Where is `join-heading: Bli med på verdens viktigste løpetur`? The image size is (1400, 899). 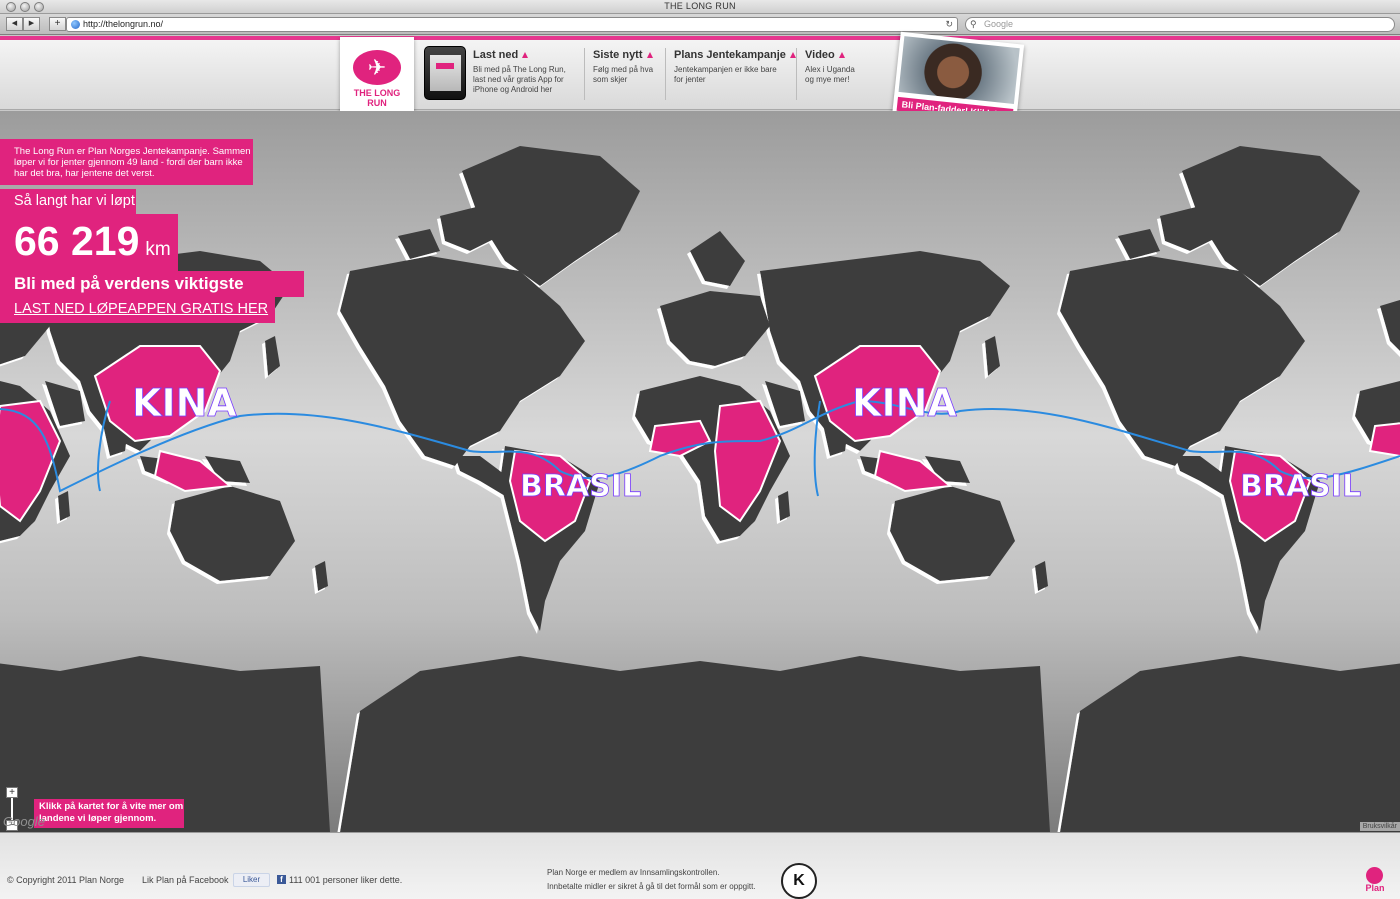 join-heading: Bli med på verdens viktigste løpetur is located at coordinates (152, 292).